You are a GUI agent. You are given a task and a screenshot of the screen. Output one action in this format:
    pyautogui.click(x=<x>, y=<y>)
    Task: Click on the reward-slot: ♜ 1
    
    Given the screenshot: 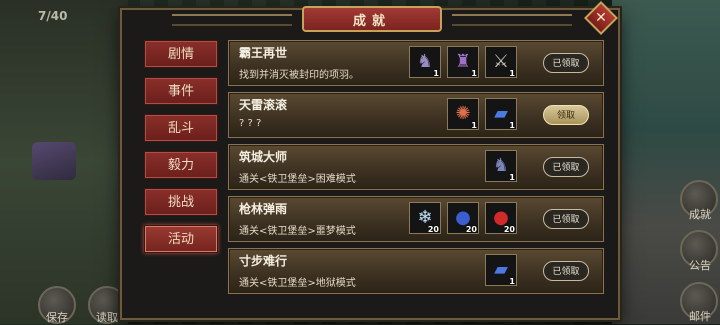 What is the action you would take?
    pyautogui.click(x=463, y=62)
    